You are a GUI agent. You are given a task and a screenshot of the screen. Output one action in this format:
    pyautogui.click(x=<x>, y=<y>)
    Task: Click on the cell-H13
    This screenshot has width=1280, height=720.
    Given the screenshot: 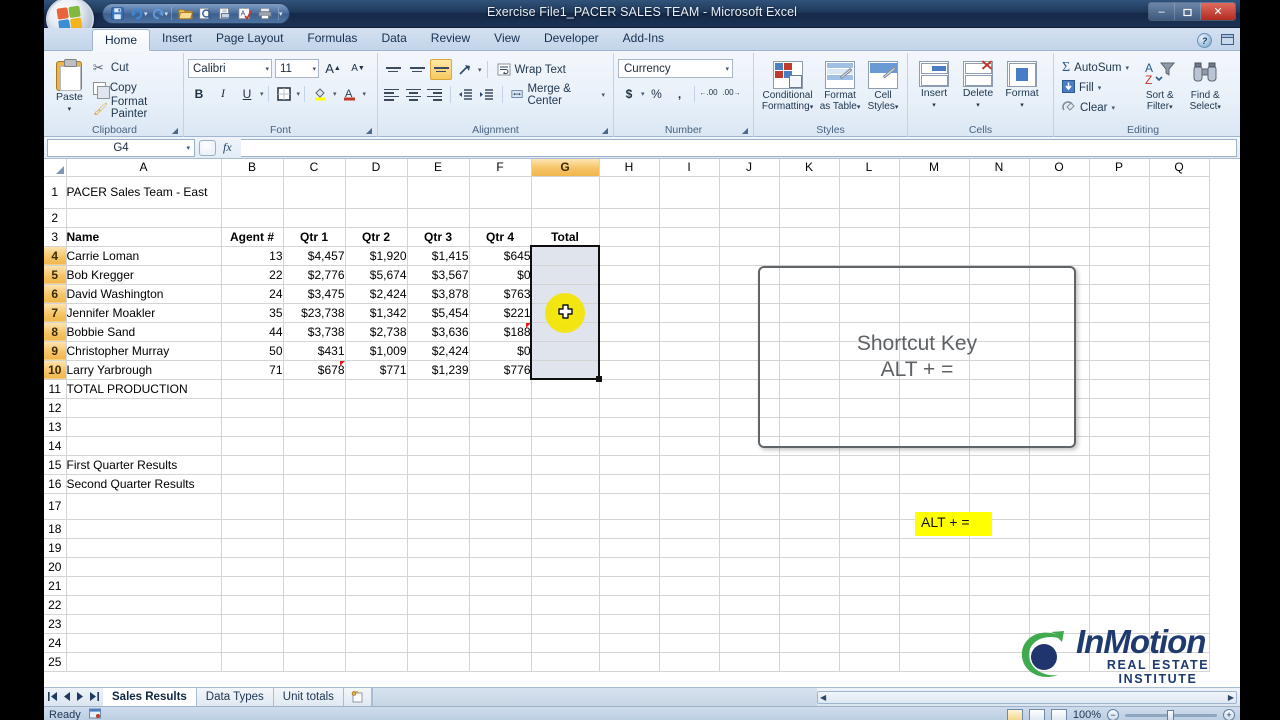 What is the action you would take?
    pyautogui.click(x=629, y=427)
    